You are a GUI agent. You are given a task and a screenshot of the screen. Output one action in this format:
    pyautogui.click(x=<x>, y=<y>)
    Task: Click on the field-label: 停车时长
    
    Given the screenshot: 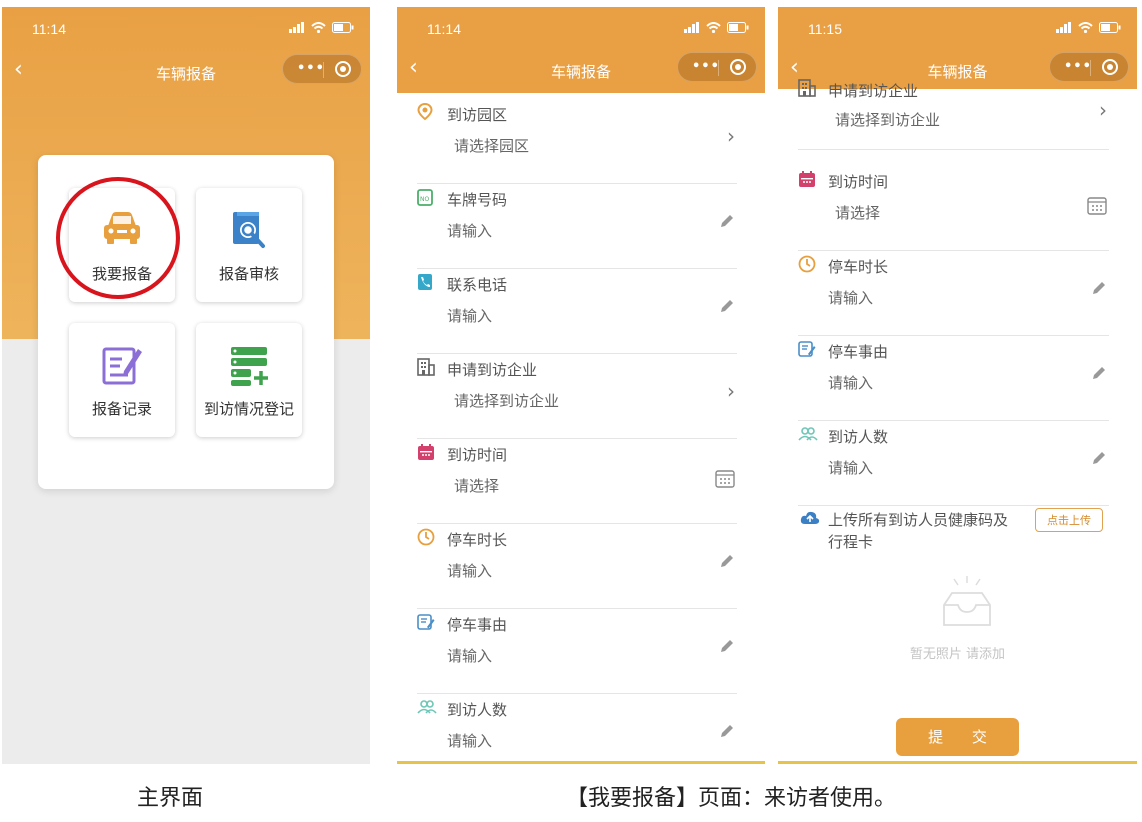 What is the action you would take?
    pyautogui.click(x=858, y=267)
    